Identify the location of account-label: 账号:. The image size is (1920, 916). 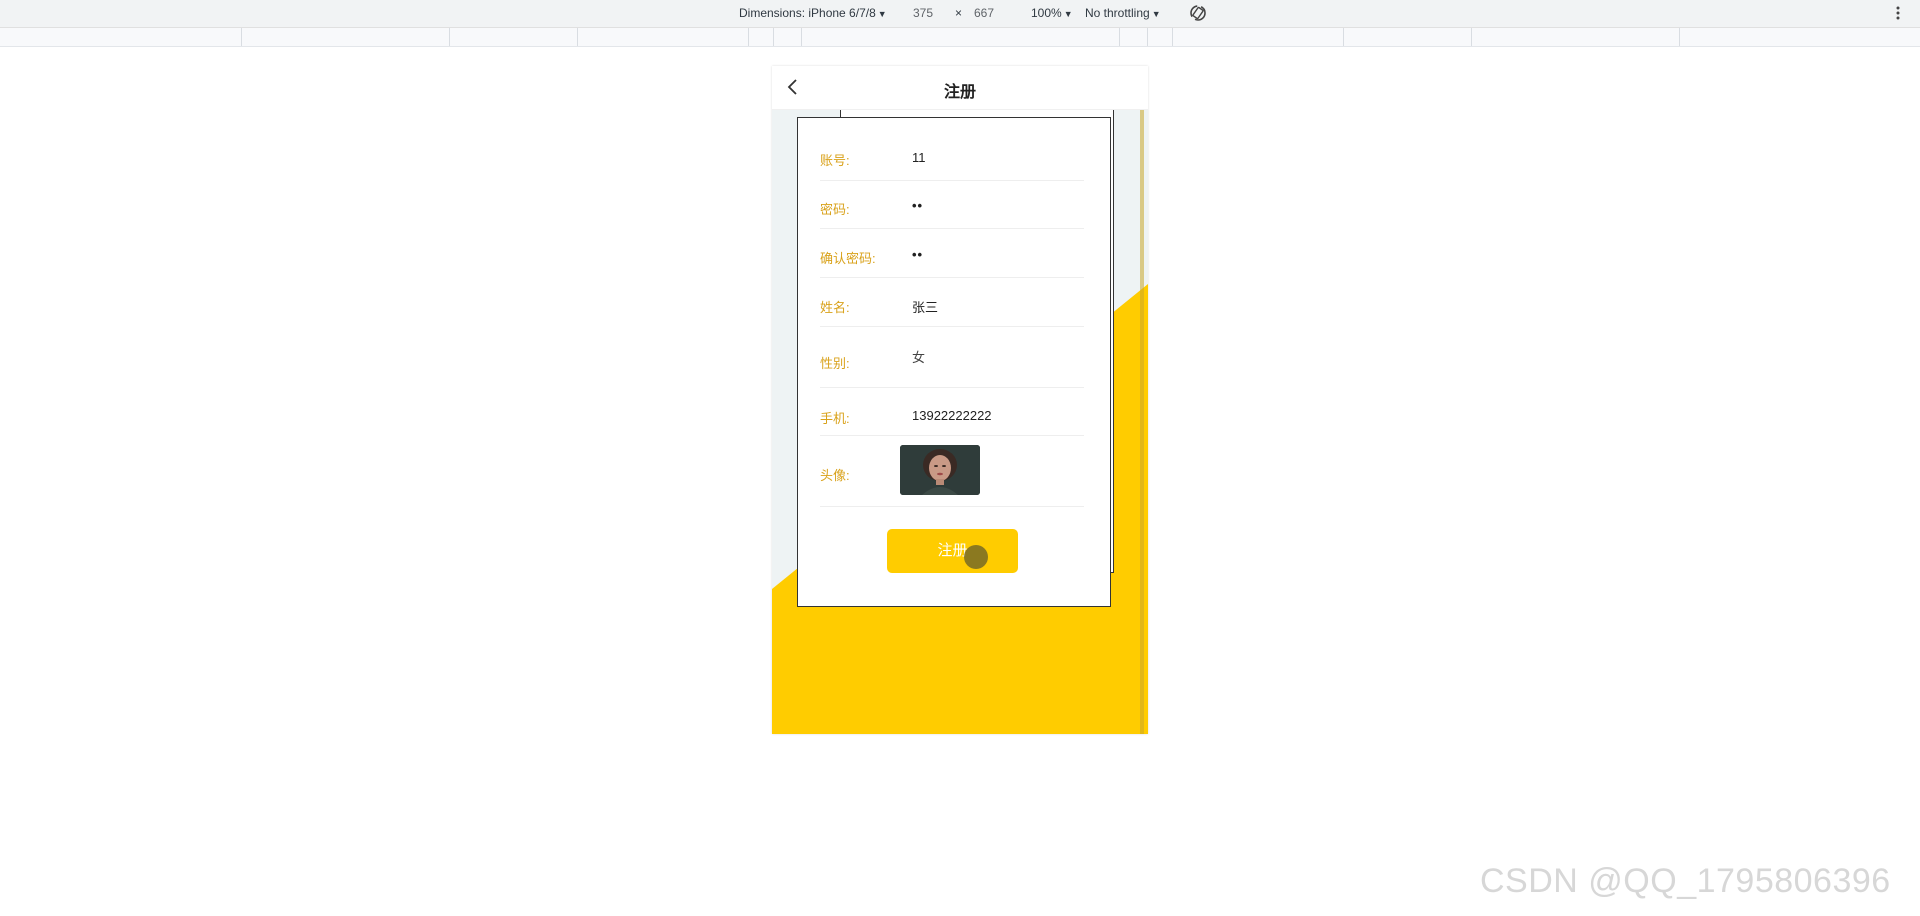
(835, 160).